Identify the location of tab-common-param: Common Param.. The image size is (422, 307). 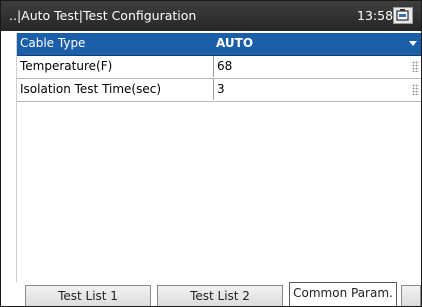
(343, 294).